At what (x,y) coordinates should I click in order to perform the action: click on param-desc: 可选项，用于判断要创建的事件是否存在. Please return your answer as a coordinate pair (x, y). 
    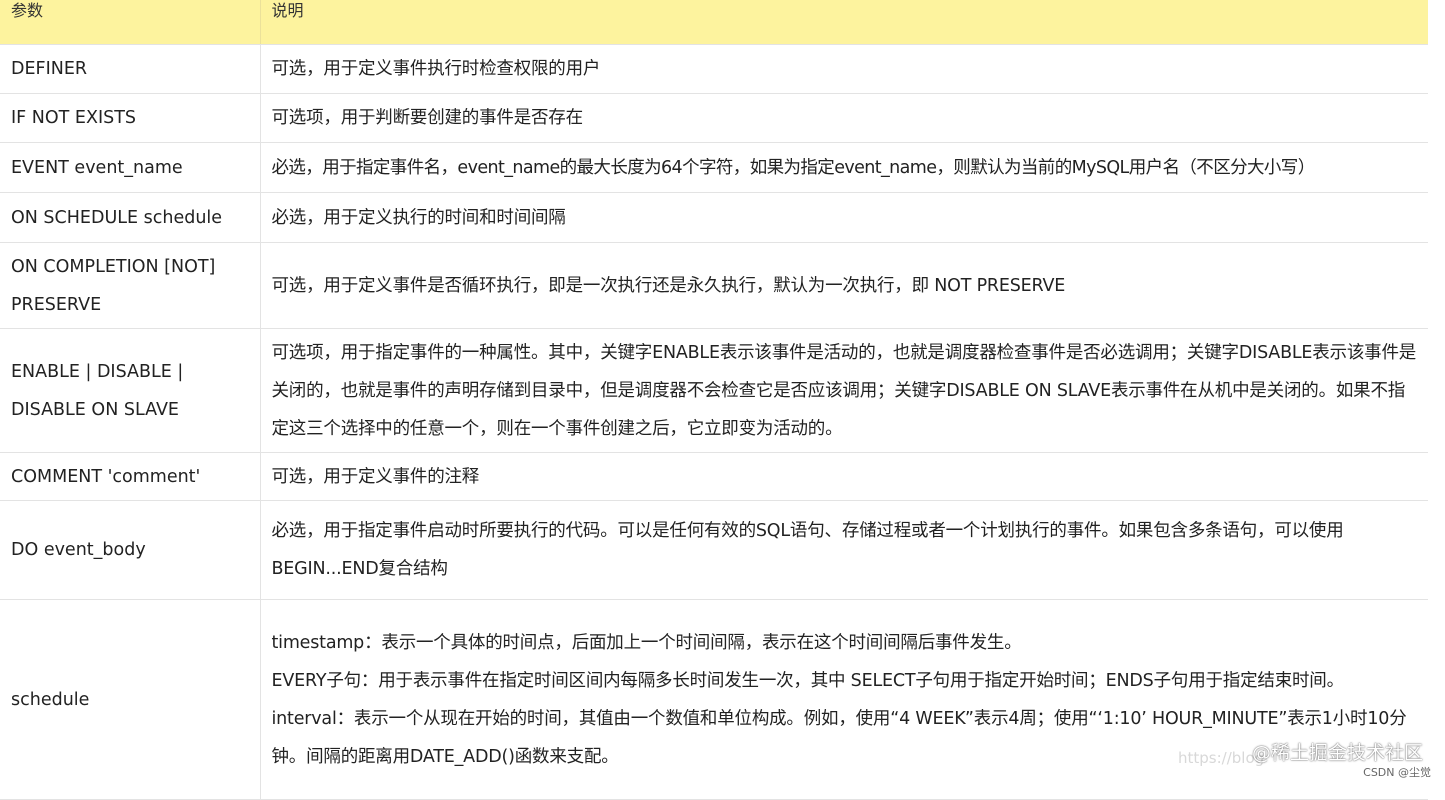
    Looking at the image, I should click on (844, 118).